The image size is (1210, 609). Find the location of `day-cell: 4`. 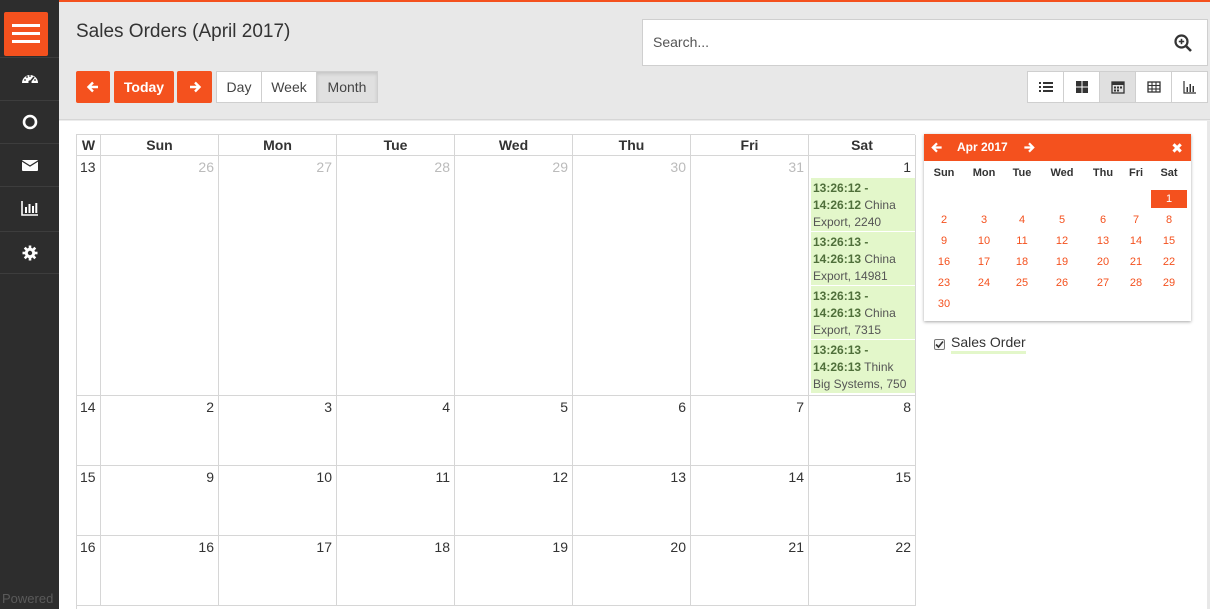

day-cell: 4 is located at coordinates (396, 431).